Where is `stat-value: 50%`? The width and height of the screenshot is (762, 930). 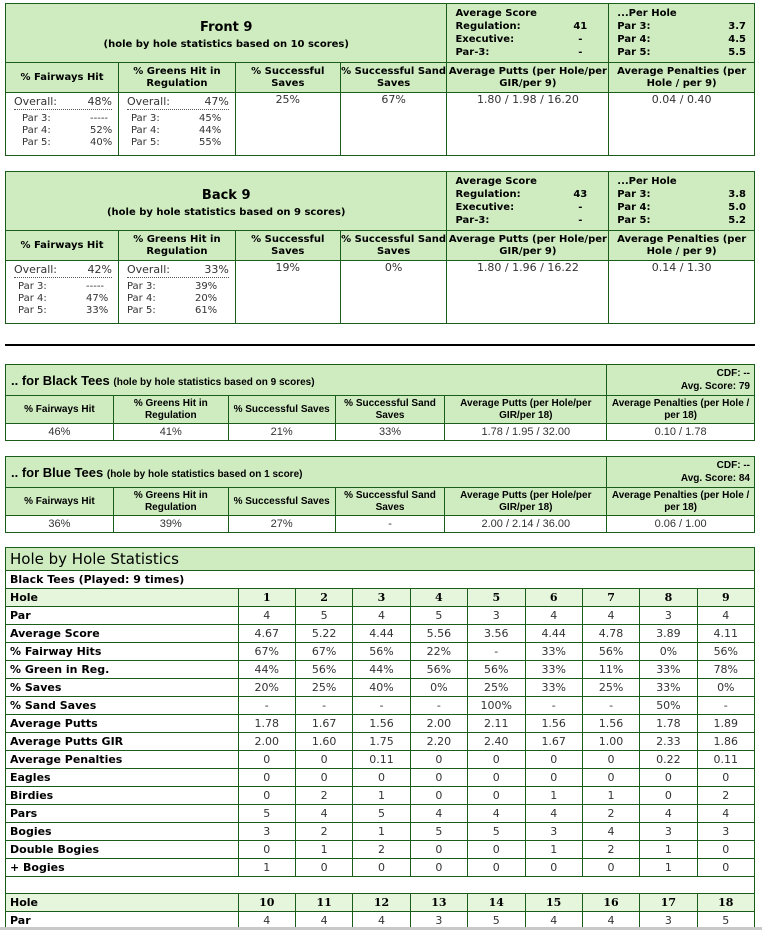 stat-value: 50% is located at coordinates (668, 705).